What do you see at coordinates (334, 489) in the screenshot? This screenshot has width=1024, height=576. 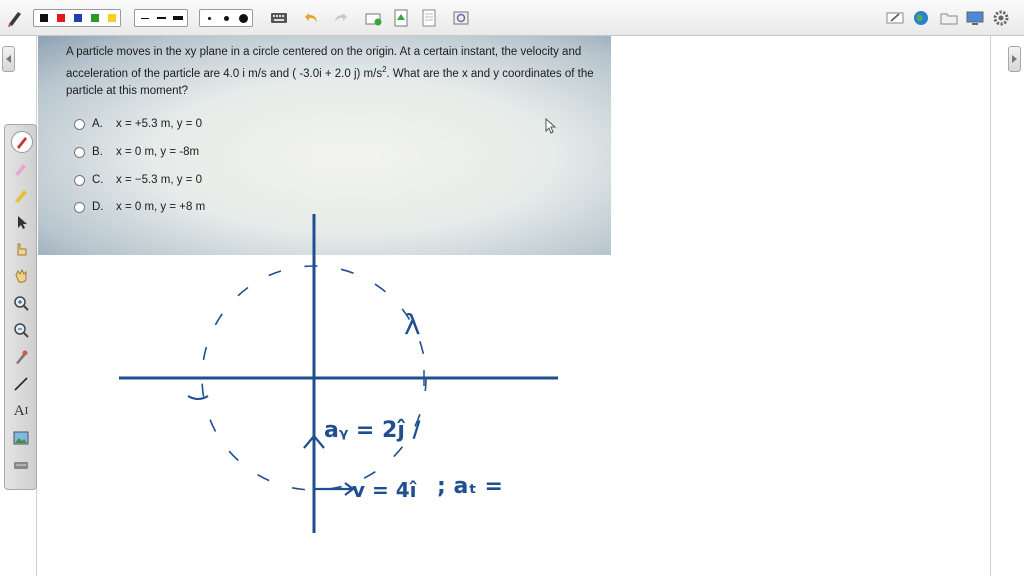 I see `velocity-arrow` at bounding box center [334, 489].